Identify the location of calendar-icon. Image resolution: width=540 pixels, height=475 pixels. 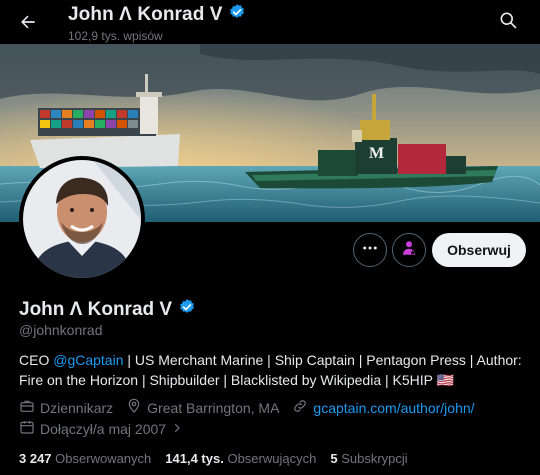
(27, 428).